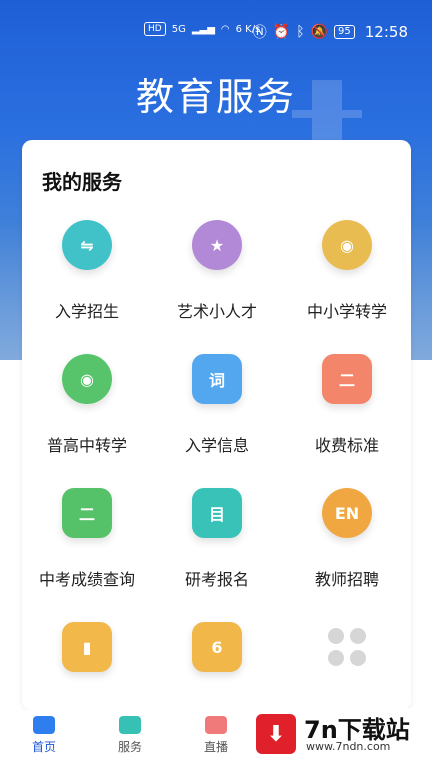 This screenshot has height=768, width=432. What do you see at coordinates (43, 747) in the screenshot?
I see `tab-label: 首页` at bounding box center [43, 747].